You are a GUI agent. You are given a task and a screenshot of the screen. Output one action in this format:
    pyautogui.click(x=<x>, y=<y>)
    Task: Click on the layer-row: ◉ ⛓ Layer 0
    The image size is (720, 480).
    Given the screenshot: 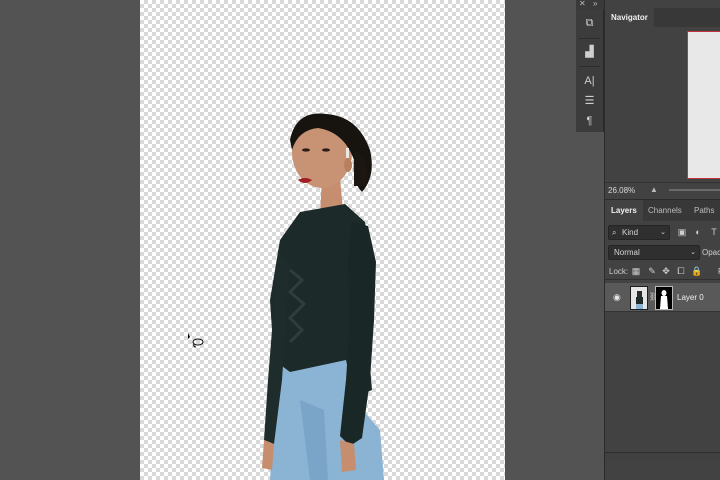 What is the action you would take?
    pyautogui.click(x=662, y=297)
    